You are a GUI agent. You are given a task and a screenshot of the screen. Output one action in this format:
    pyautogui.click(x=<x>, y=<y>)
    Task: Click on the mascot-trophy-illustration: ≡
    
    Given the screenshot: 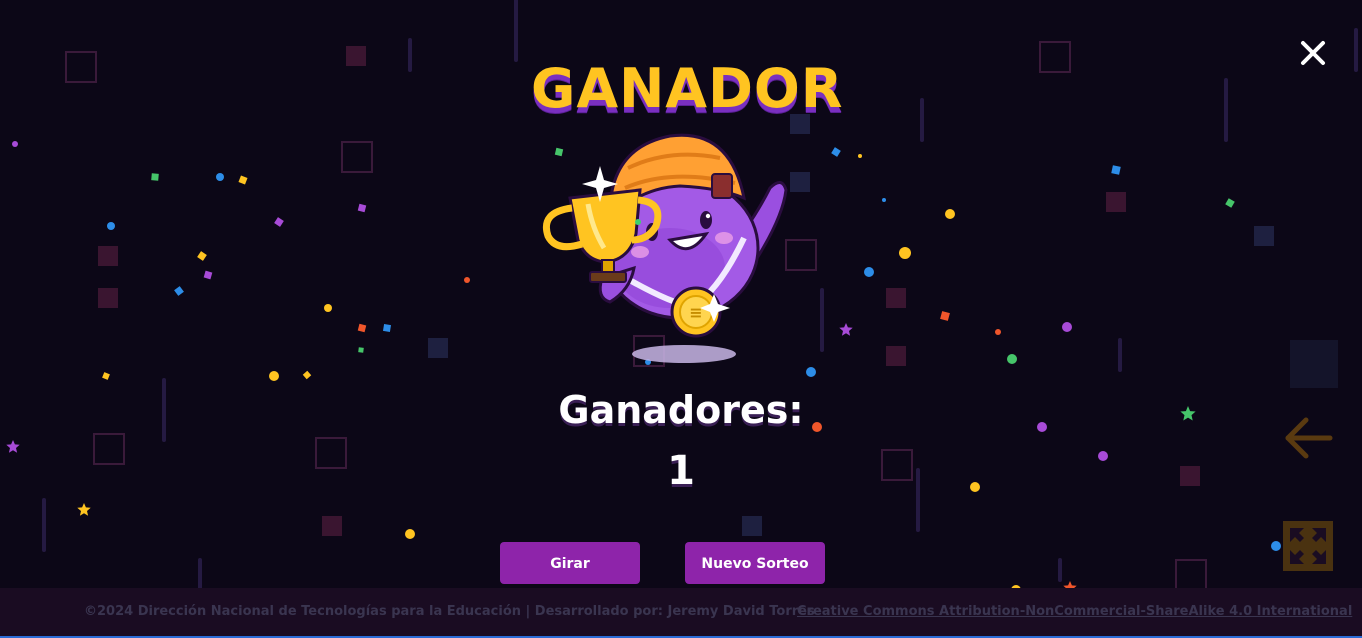 What is the action you would take?
    pyautogui.click(x=665, y=248)
    